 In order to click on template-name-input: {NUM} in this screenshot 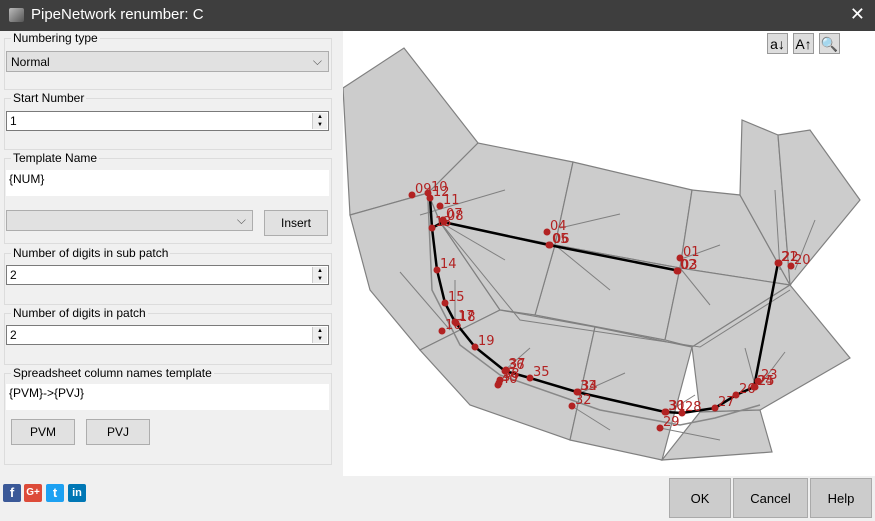, I will do `click(167, 183)`.